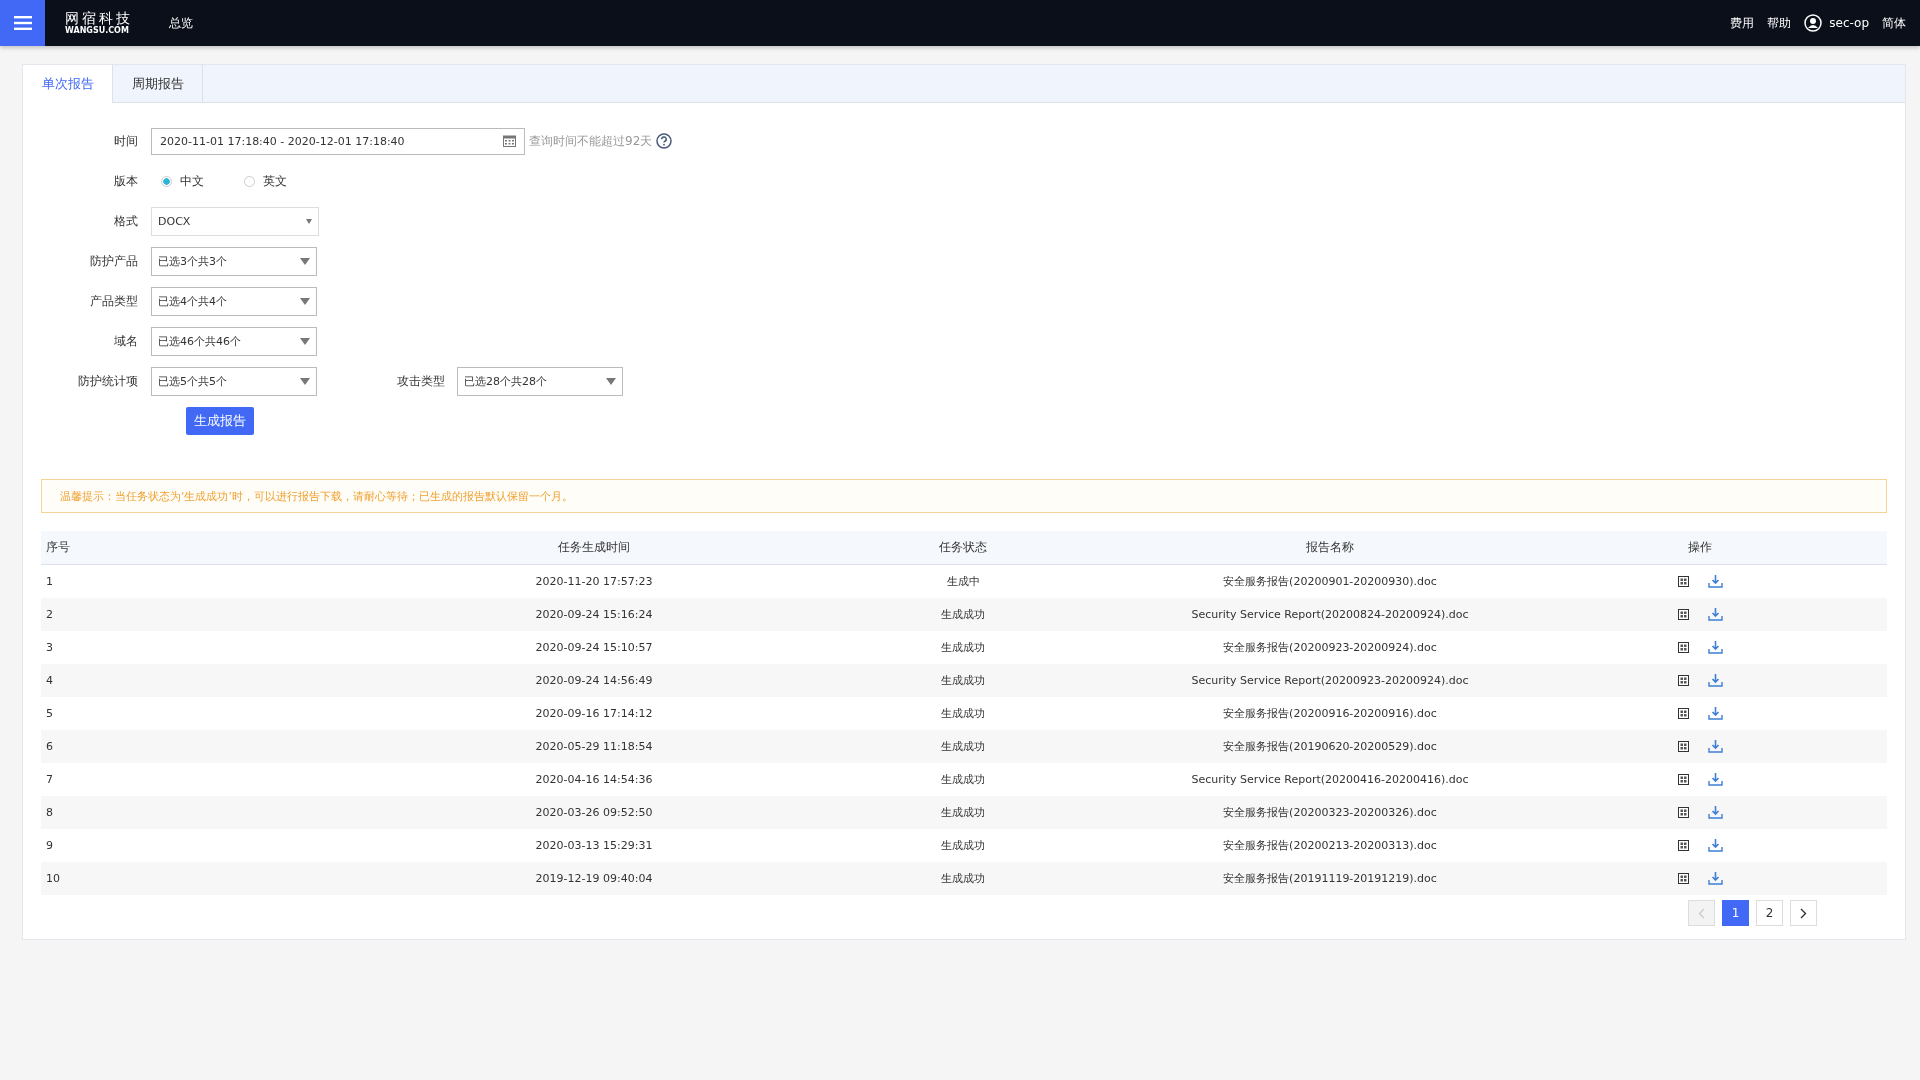 This screenshot has width=1920, height=1080. What do you see at coordinates (52, 878) in the screenshot?
I see `table-cell-text: 10` at bounding box center [52, 878].